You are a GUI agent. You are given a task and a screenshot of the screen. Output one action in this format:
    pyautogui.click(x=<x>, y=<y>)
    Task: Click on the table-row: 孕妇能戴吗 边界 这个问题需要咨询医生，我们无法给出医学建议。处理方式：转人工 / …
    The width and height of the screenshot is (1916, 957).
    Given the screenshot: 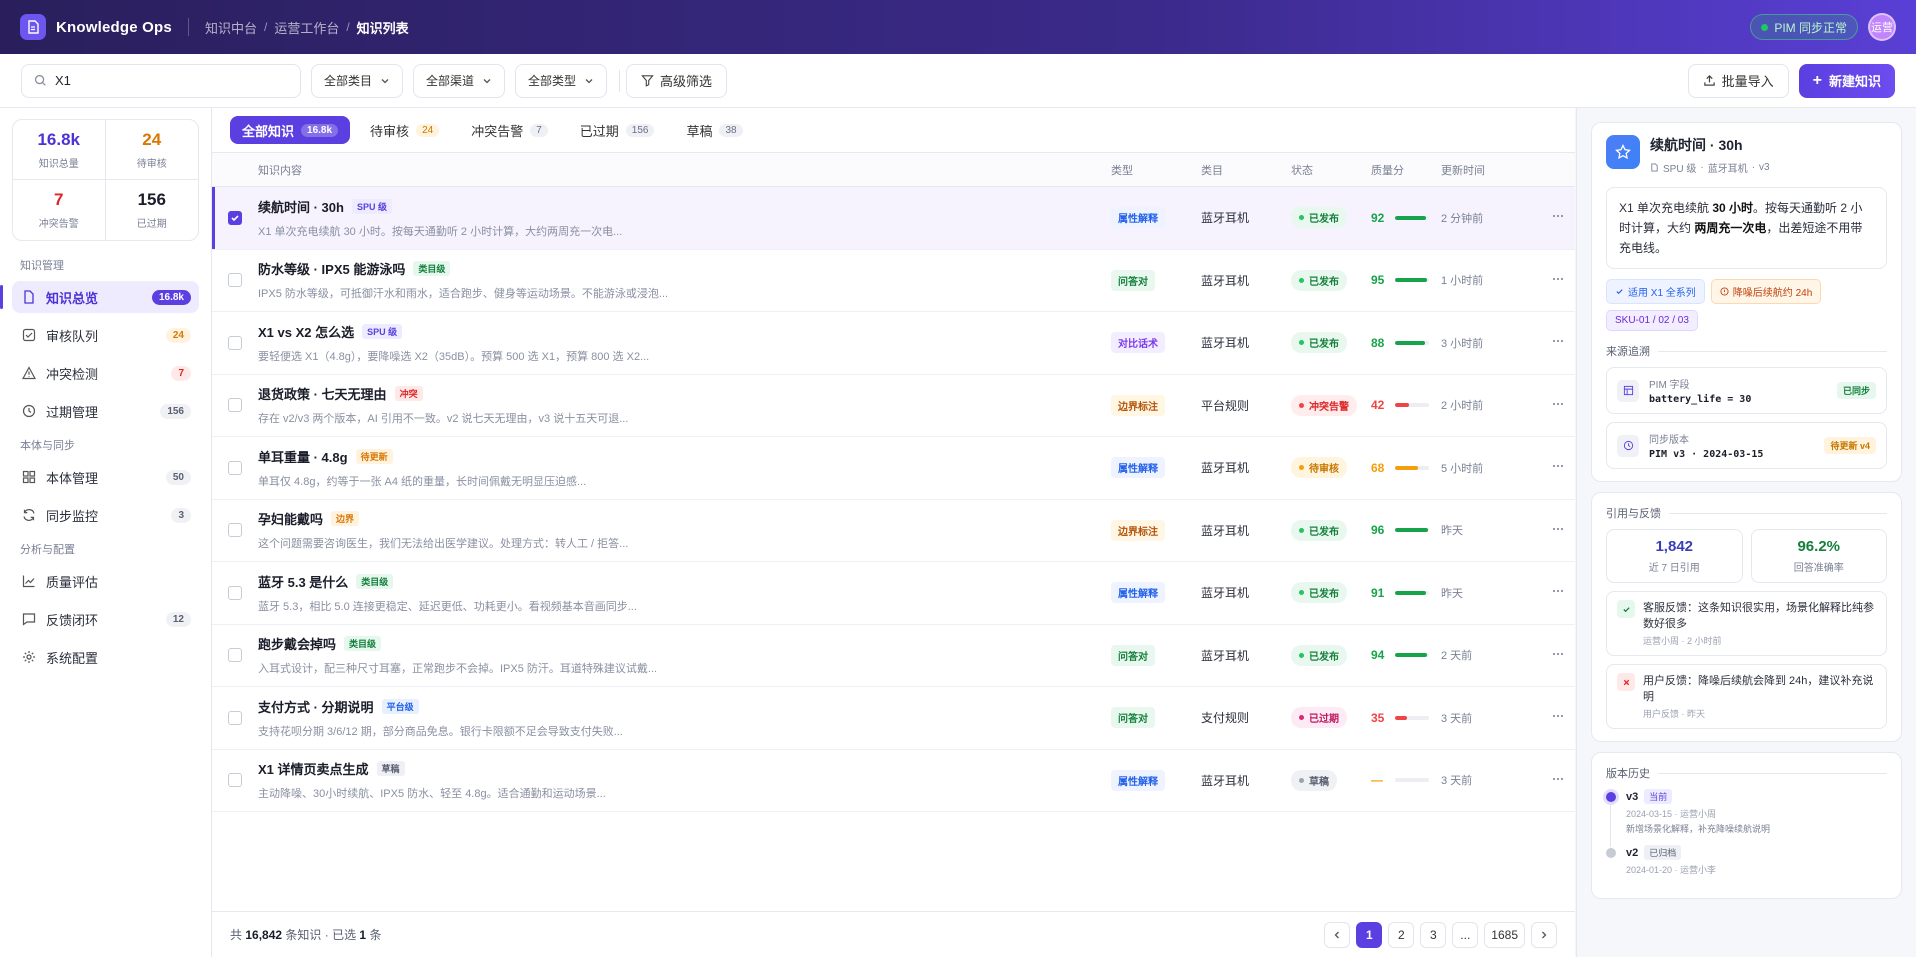 What is the action you would take?
    pyautogui.click(x=893, y=531)
    